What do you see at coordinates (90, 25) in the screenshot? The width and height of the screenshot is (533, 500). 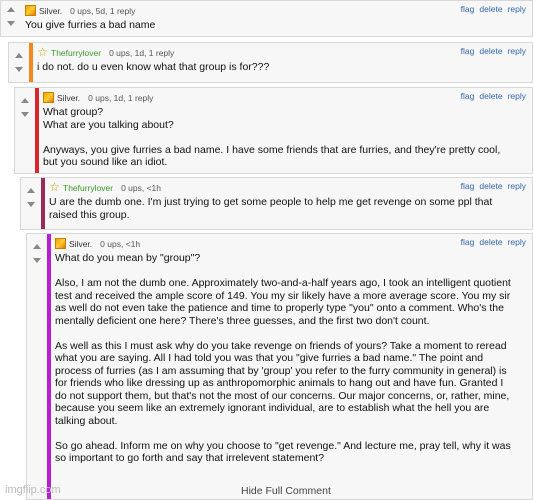 I see `comment-text: You give furries a bad name` at bounding box center [90, 25].